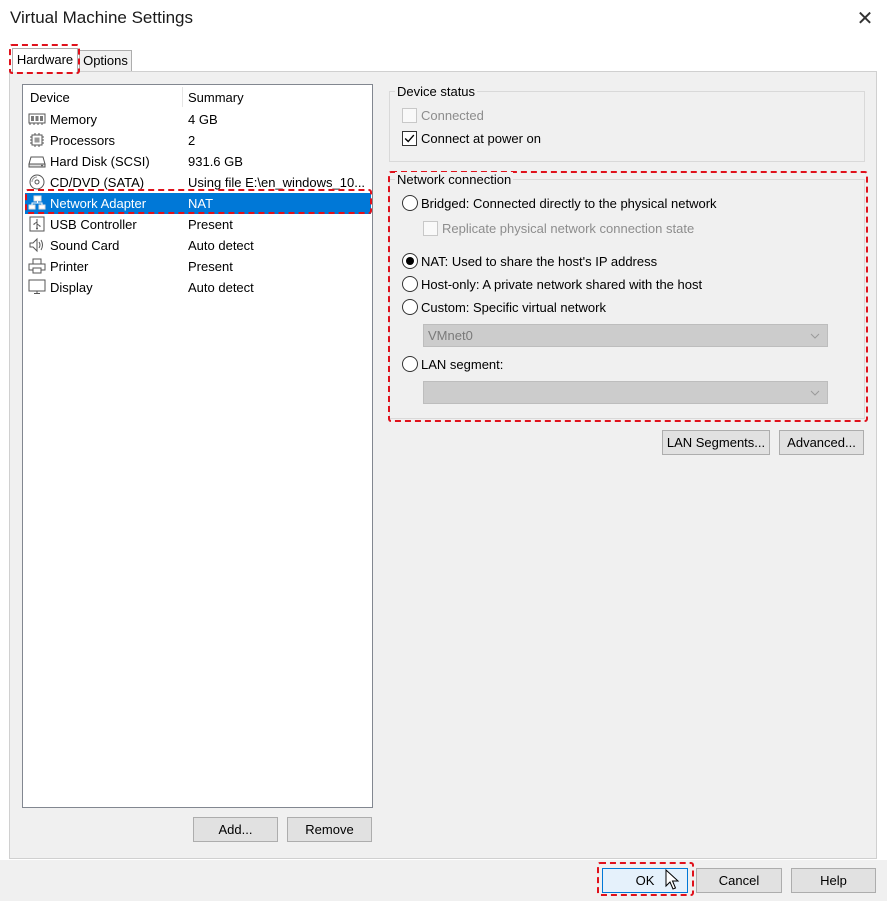 Image resolution: width=887 pixels, height=901 pixels. Describe the element at coordinates (410, 364) in the screenshot. I see `lan-segment-radio` at that location.